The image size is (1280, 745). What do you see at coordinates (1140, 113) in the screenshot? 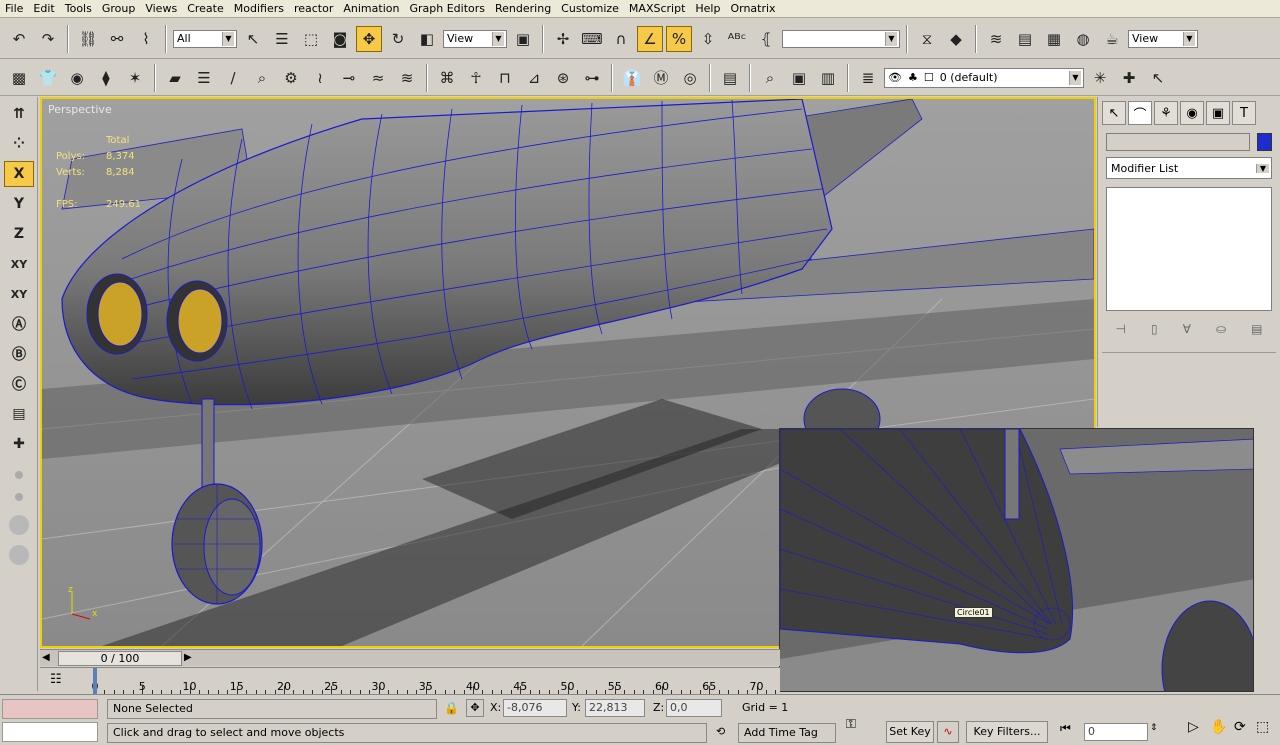
I see `modify-tab-icon: ⌒` at bounding box center [1140, 113].